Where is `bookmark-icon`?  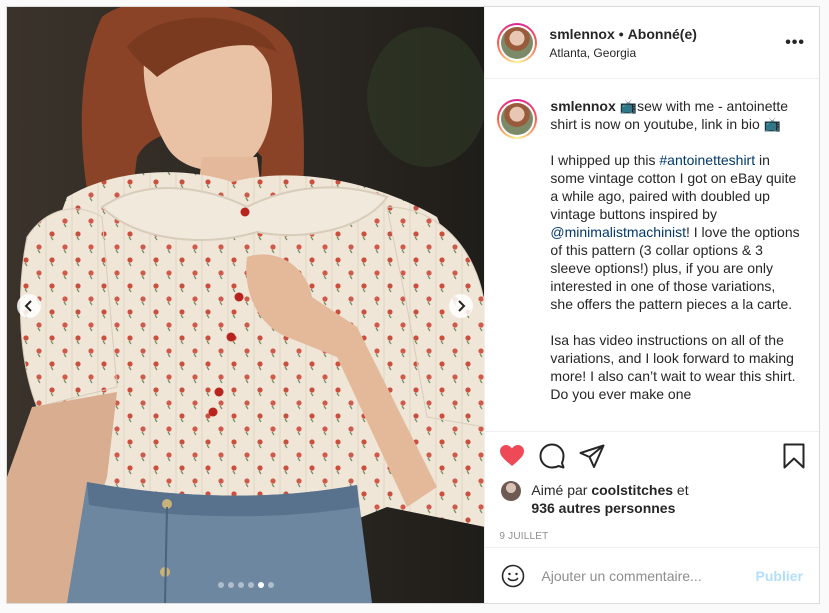
bookmark-icon is located at coordinates (794, 455).